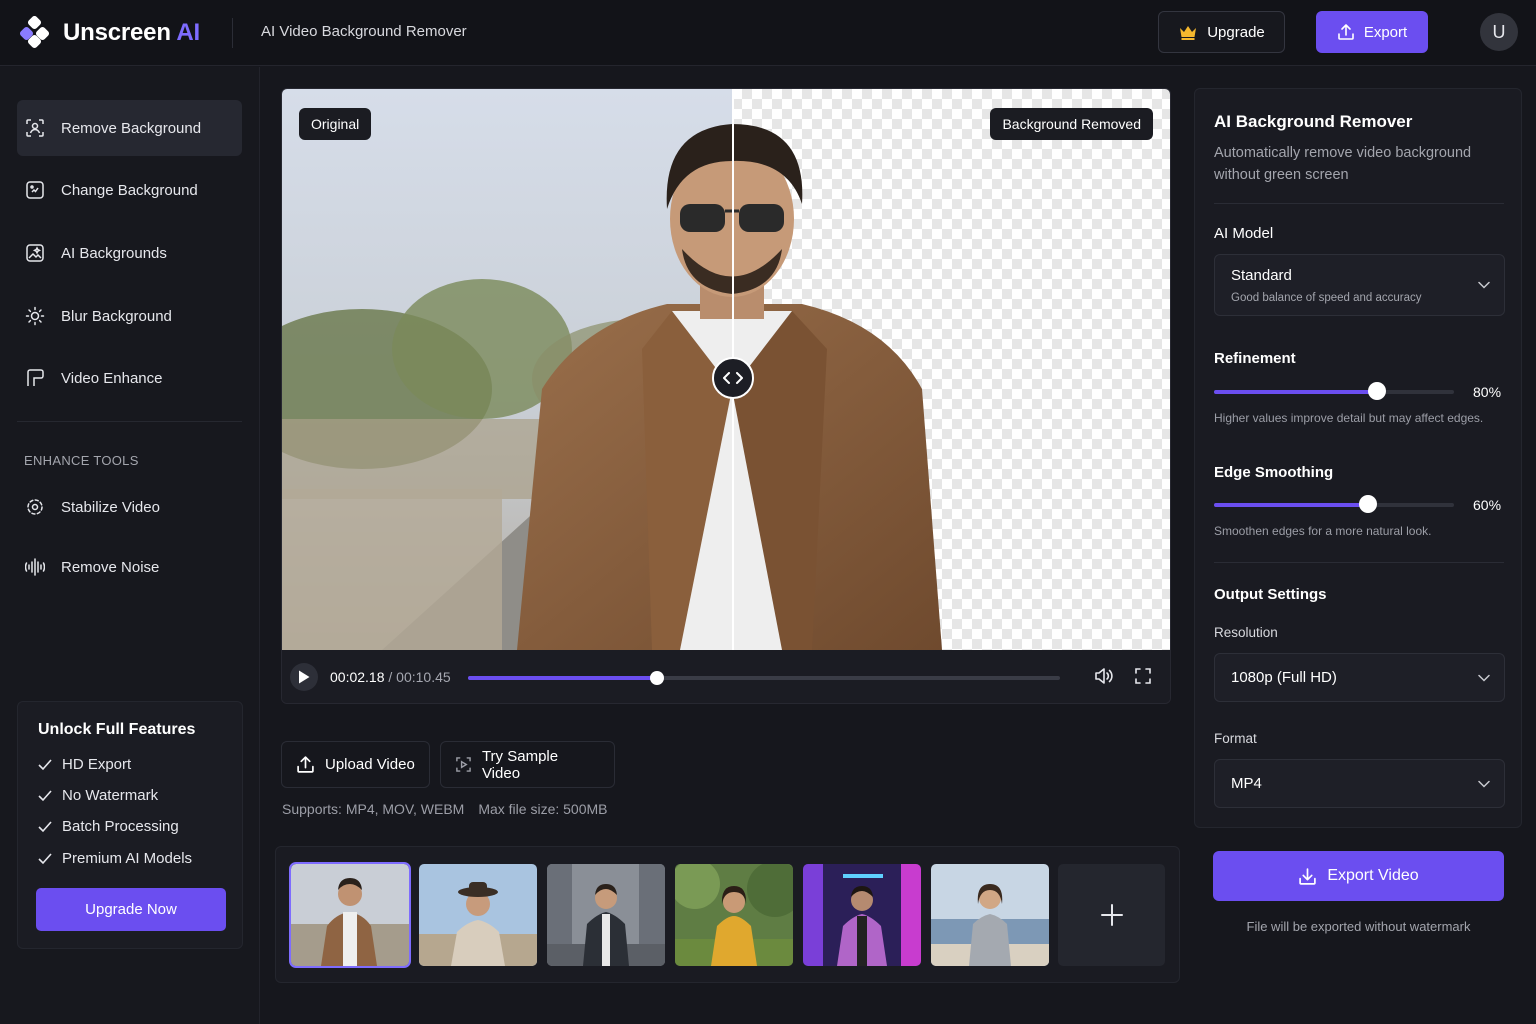  What do you see at coordinates (1326, 298) in the screenshot?
I see `ai-model-description: Good balance of speed and accuracy` at bounding box center [1326, 298].